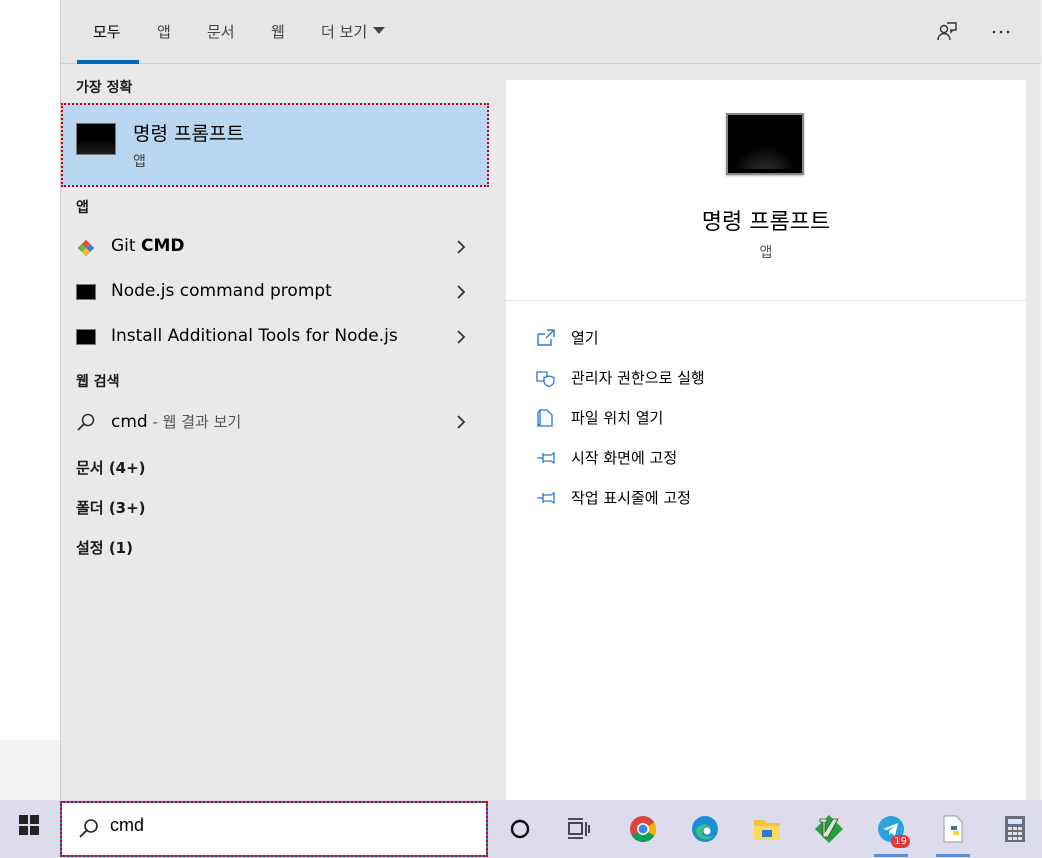 The height and width of the screenshot is (858, 1042). I want to click on telegram-button: 19, so click(891, 831).